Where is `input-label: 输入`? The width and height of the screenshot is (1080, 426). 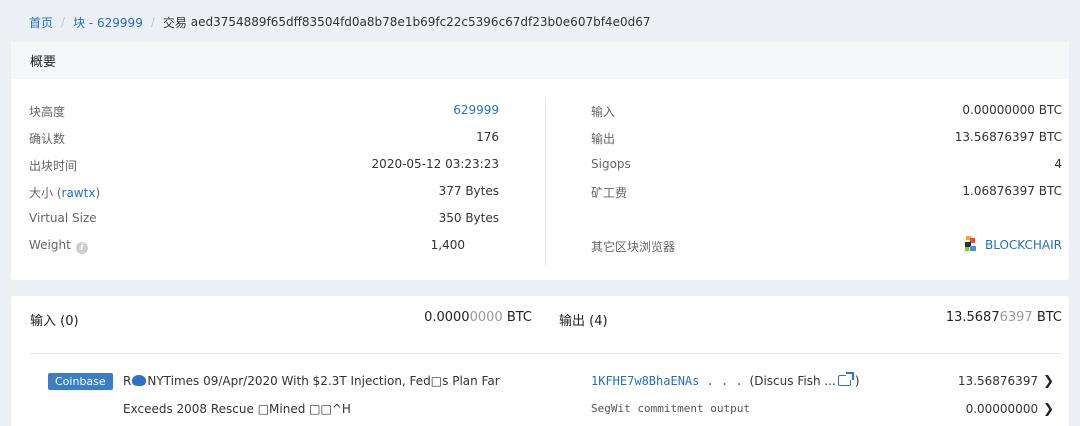 input-label: 输入 is located at coordinates (603, 112).